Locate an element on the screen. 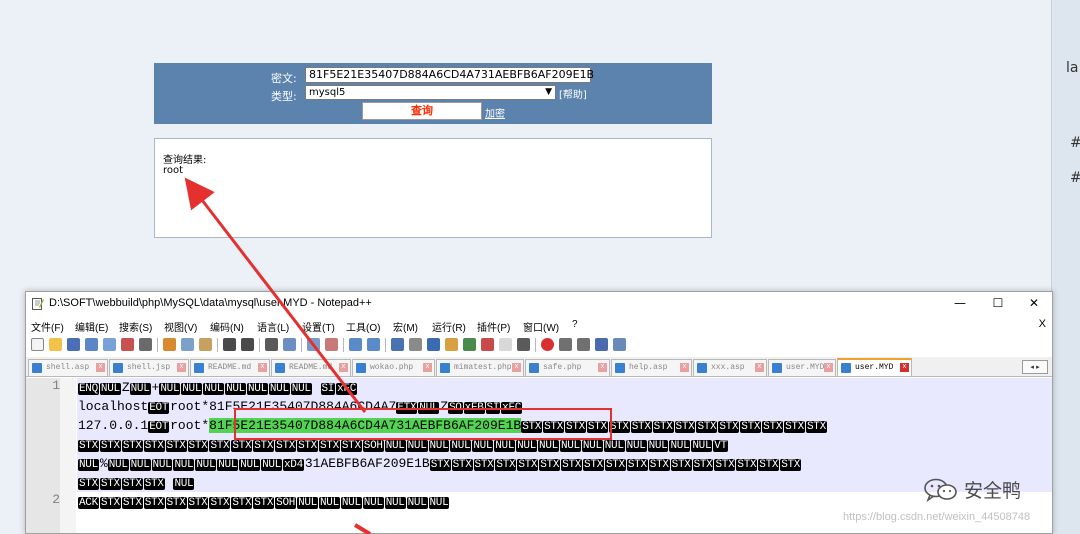 The image size is (1080, 534). save-all-icon is located at coordinates (91, 344).